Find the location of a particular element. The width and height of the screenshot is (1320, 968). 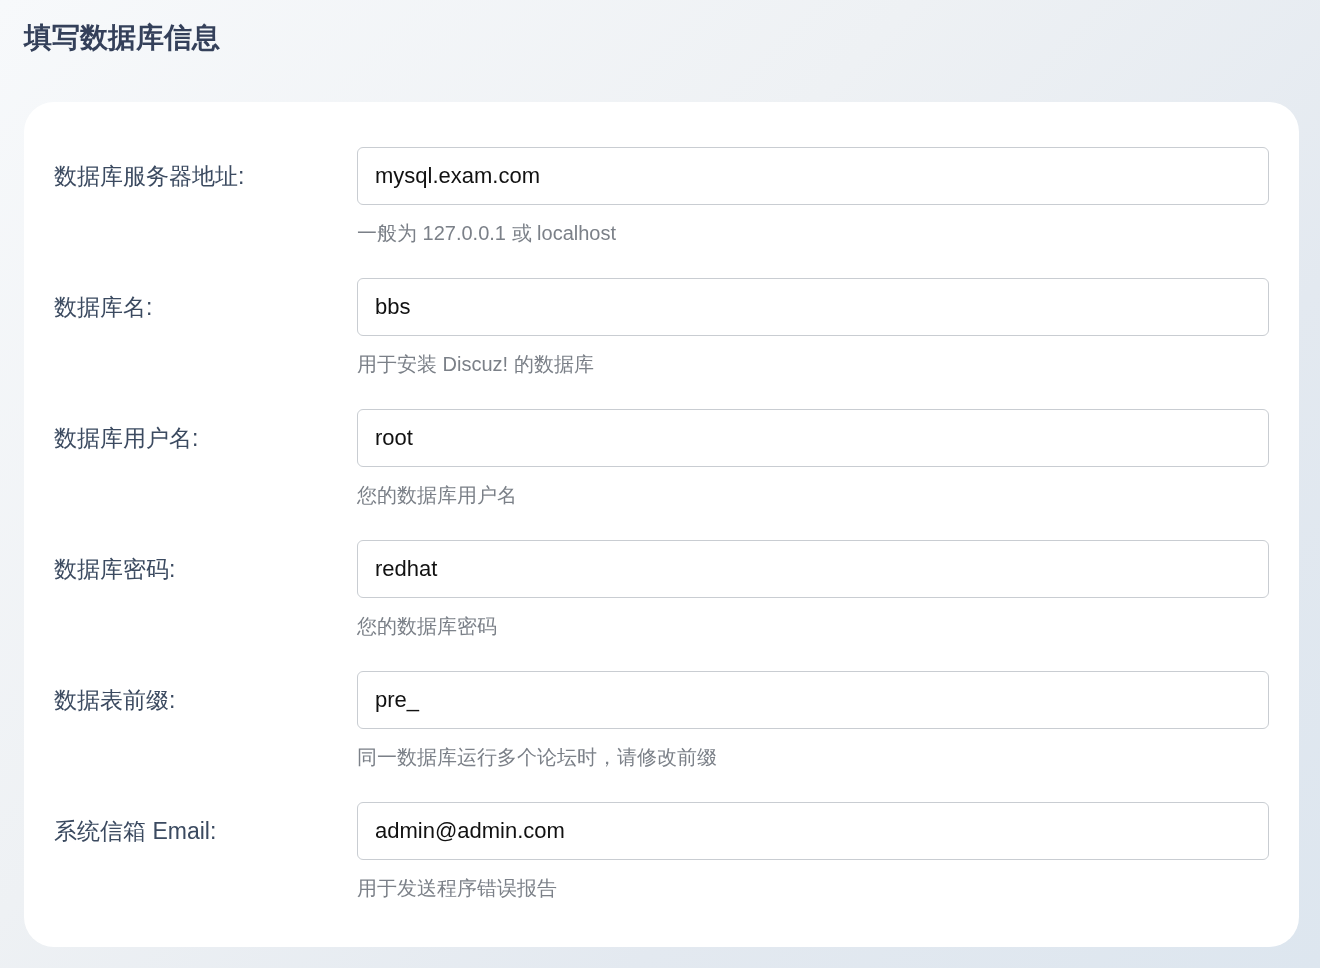

field-label: 数据表前缀: is located at coordinates (115, 700).